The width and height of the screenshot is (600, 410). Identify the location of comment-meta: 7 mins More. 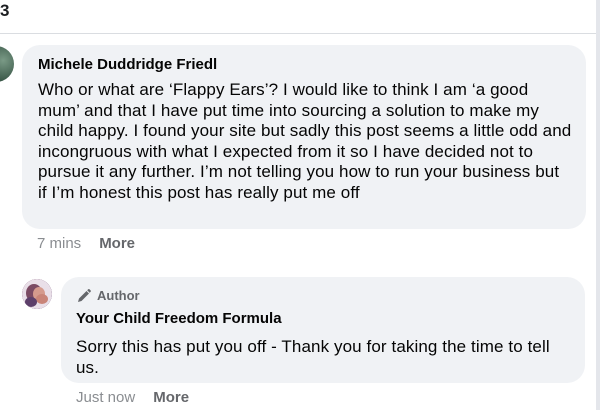
(86, 244).